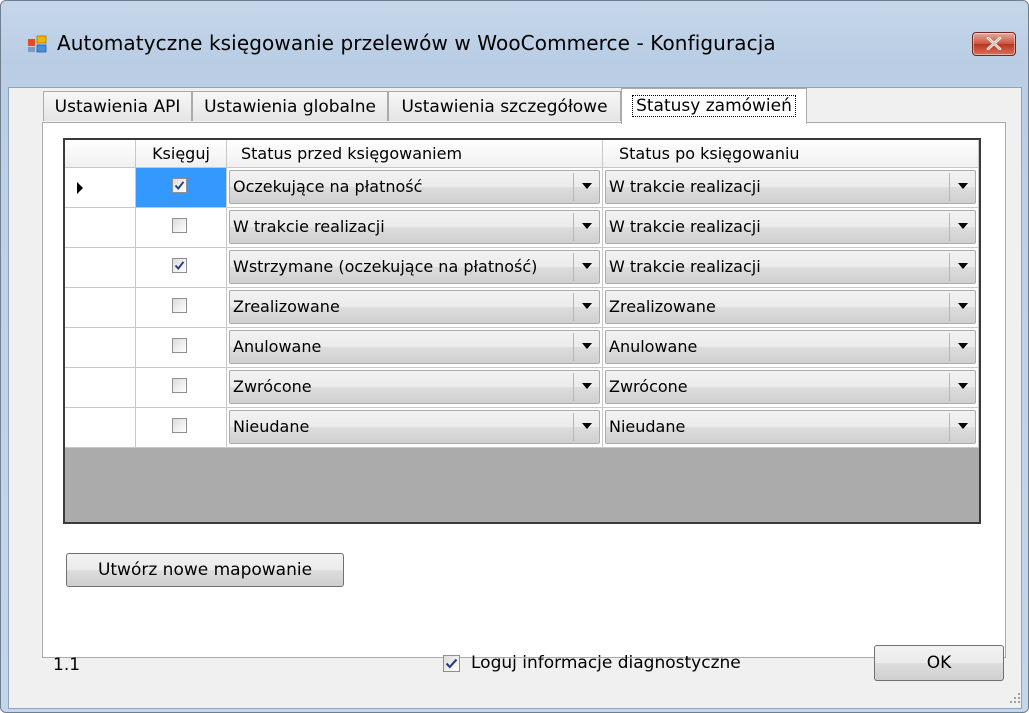 This screenshot has height=713, width=1029. What do you see at coordinates (80, 188) in the screenshot?
I see `row-pointer-icon` at bounding box center [80, 188].